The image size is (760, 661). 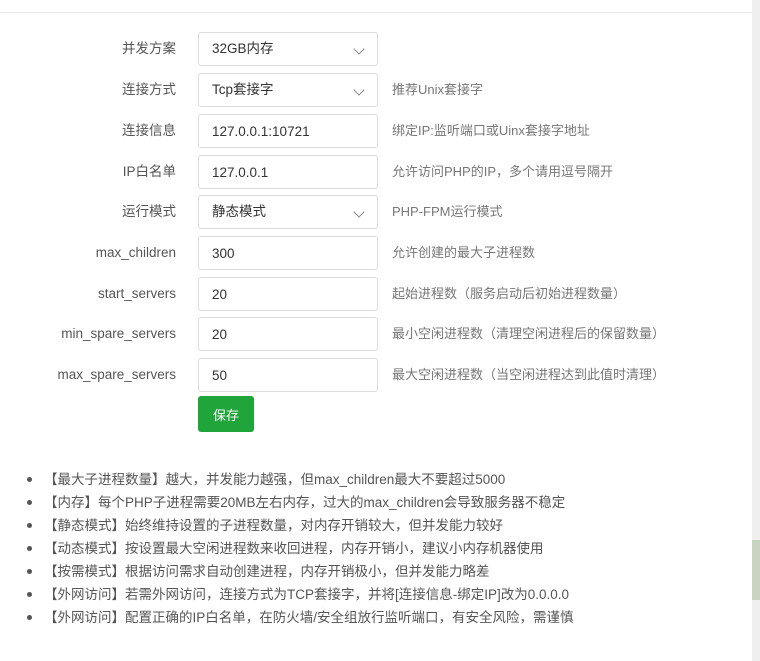 I want to click on concurrency-plan-value: 32GB内存, so click(x=243, y=48).